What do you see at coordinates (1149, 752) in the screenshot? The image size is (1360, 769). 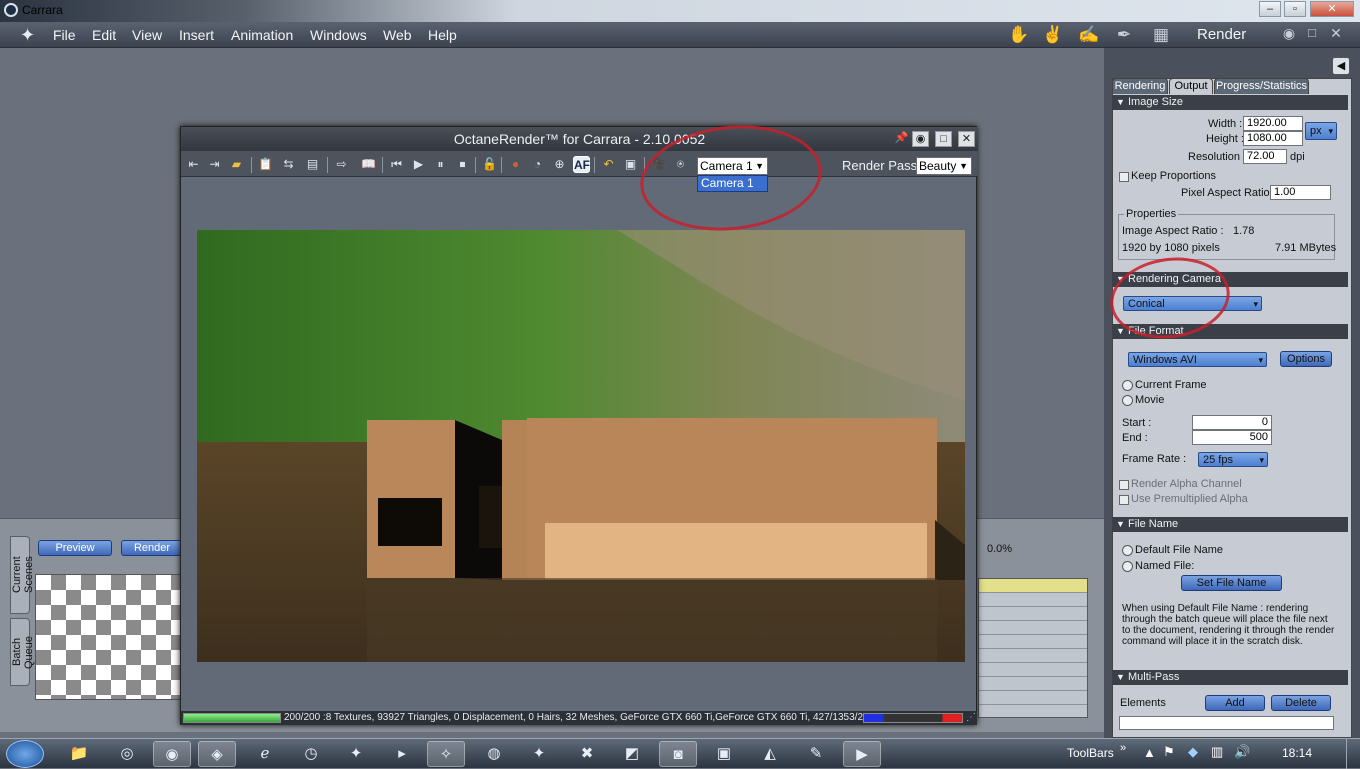 I see `tray-expand-icon: ▲` at bounding box center [1149, 752].